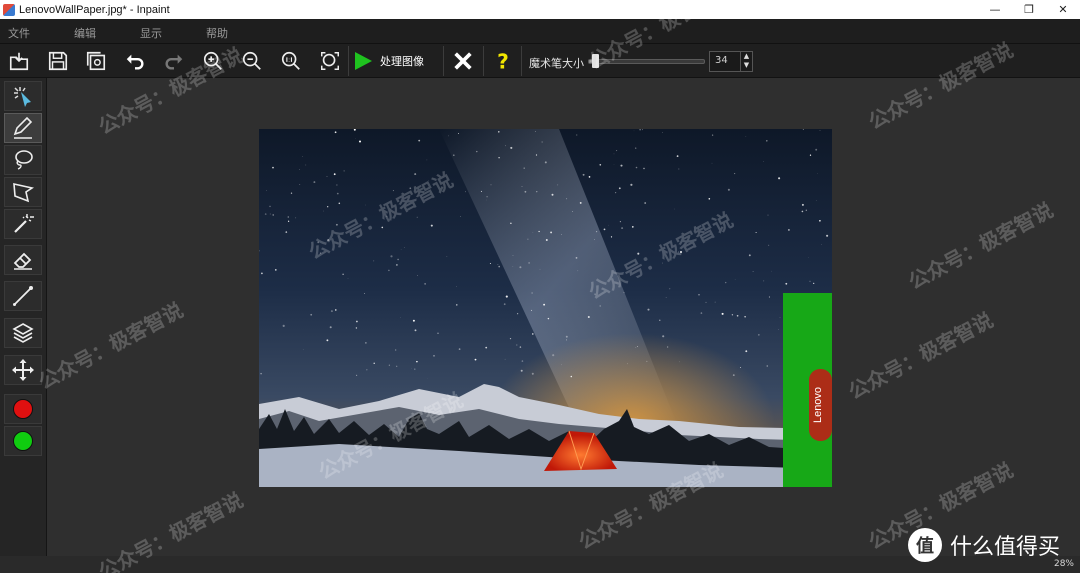 This screenshot has width=1080, height=573. Describe the element at coordinates (23, 333) in the screenshot. I see `layers-icon` at that location.